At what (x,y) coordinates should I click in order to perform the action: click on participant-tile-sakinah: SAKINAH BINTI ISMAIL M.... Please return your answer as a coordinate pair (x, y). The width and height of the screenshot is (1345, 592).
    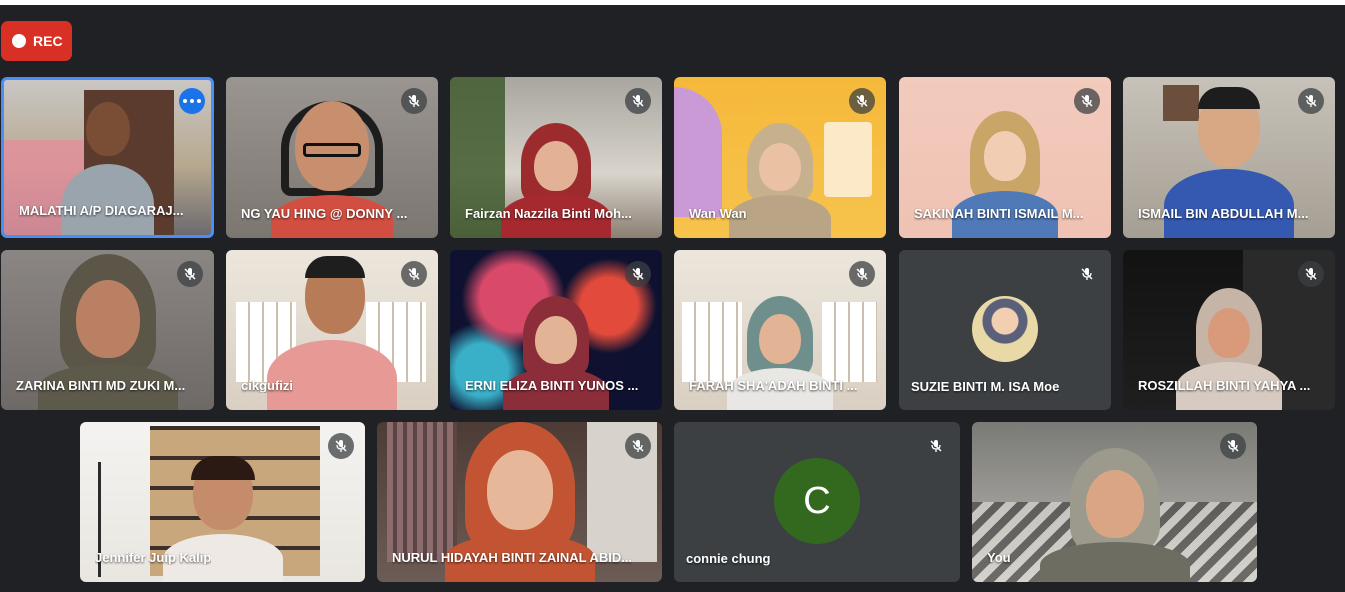
    Looking at the image, I should click on (1005, 157).